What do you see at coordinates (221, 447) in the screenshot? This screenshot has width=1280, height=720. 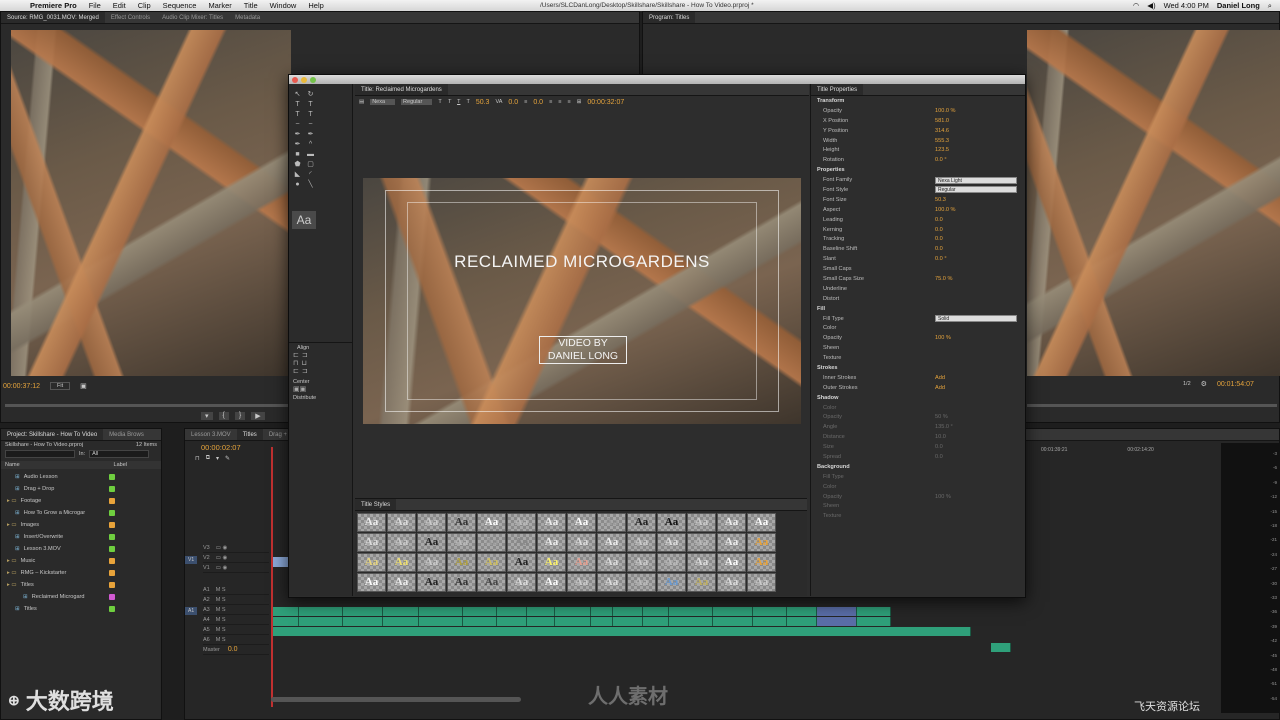 I see `sequence-timecode: 00:00:02:07` at bounding box center [221, 447].